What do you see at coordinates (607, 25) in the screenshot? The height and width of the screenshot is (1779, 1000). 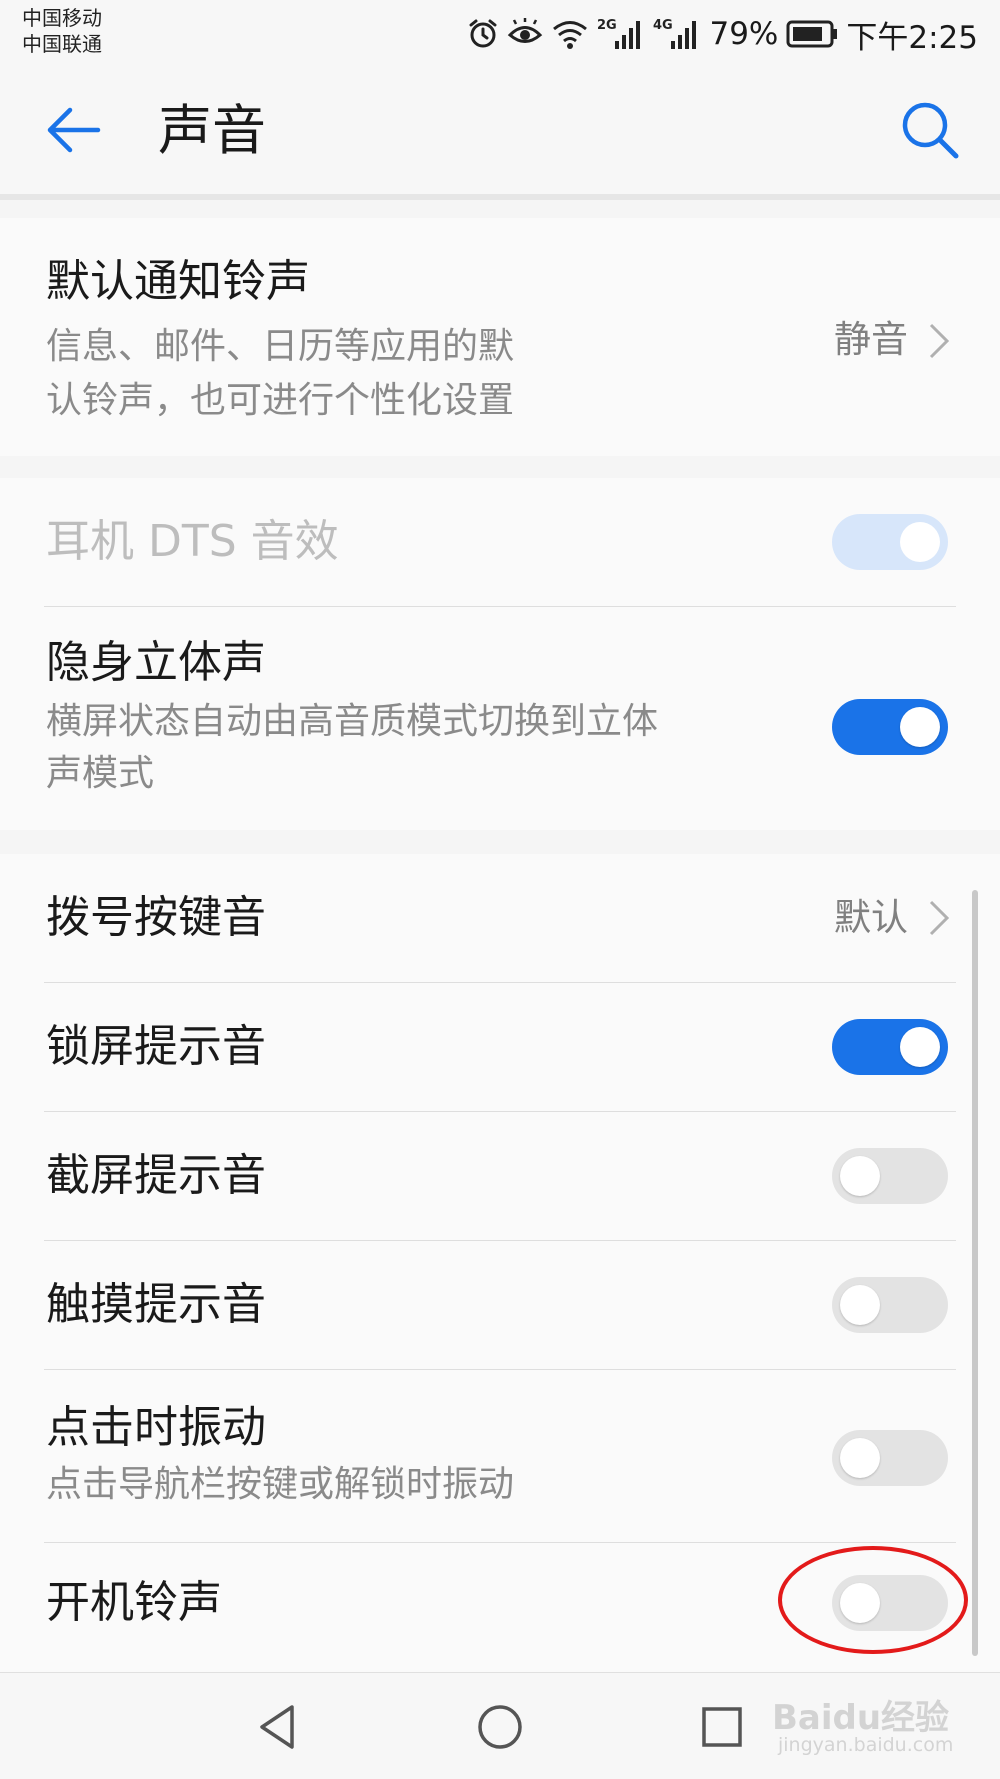 I see `signal-1-label: 2G` at bounding box center [607, 25].